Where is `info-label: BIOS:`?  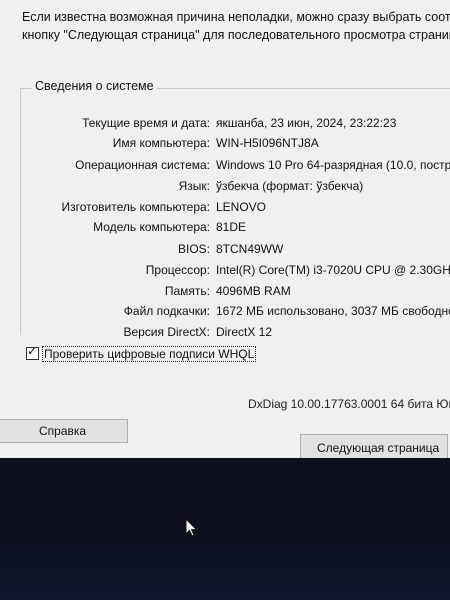
info-label: BIOS: is located at coordinates (193, 249).